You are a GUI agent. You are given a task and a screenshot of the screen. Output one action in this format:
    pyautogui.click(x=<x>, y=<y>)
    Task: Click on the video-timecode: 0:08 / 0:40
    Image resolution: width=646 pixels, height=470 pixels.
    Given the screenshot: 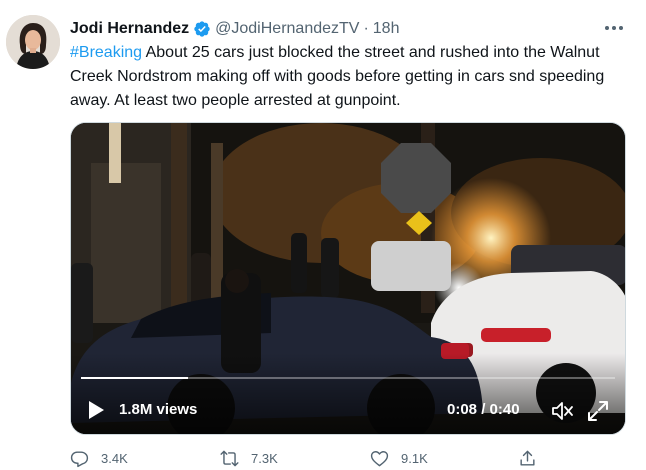 What is the action you would take?
    pyautogui.click(x=483, y=409)
    